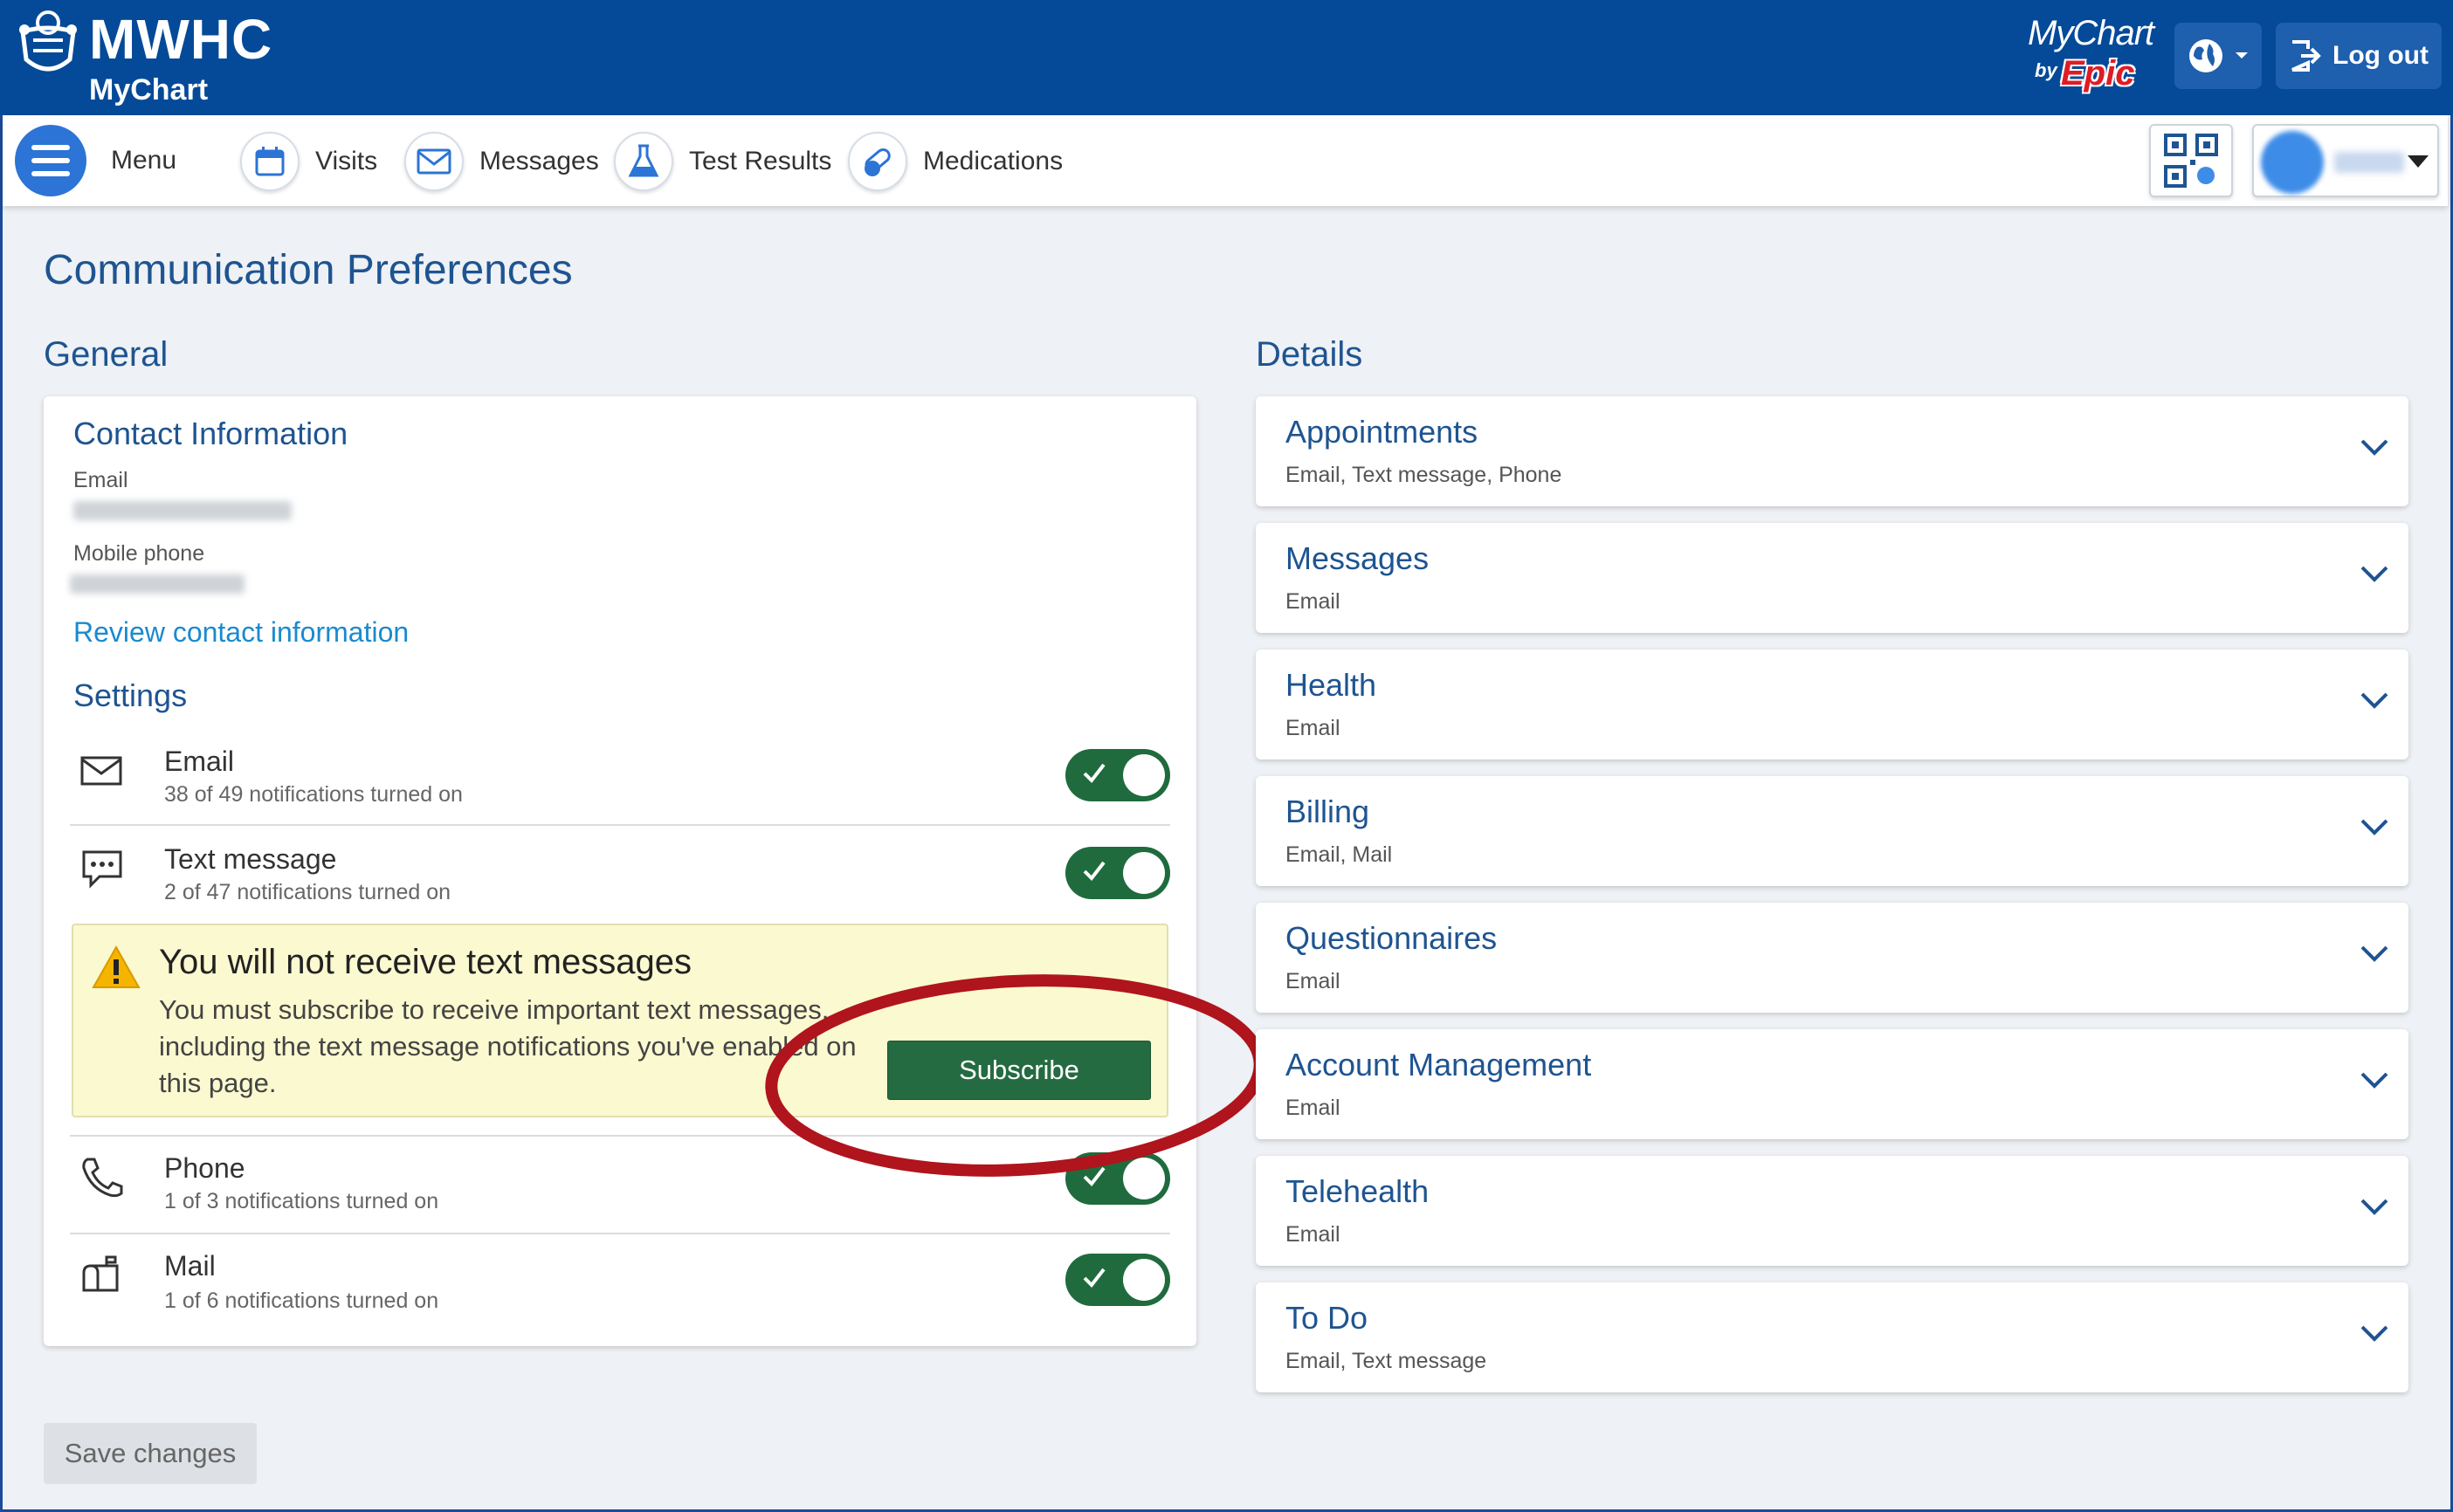 The image size is (2453, 1512). What do you see at coordinates (102, 869) in the screenshot?
I see `chat-bubble-icon` at bounding box center [102, 869].